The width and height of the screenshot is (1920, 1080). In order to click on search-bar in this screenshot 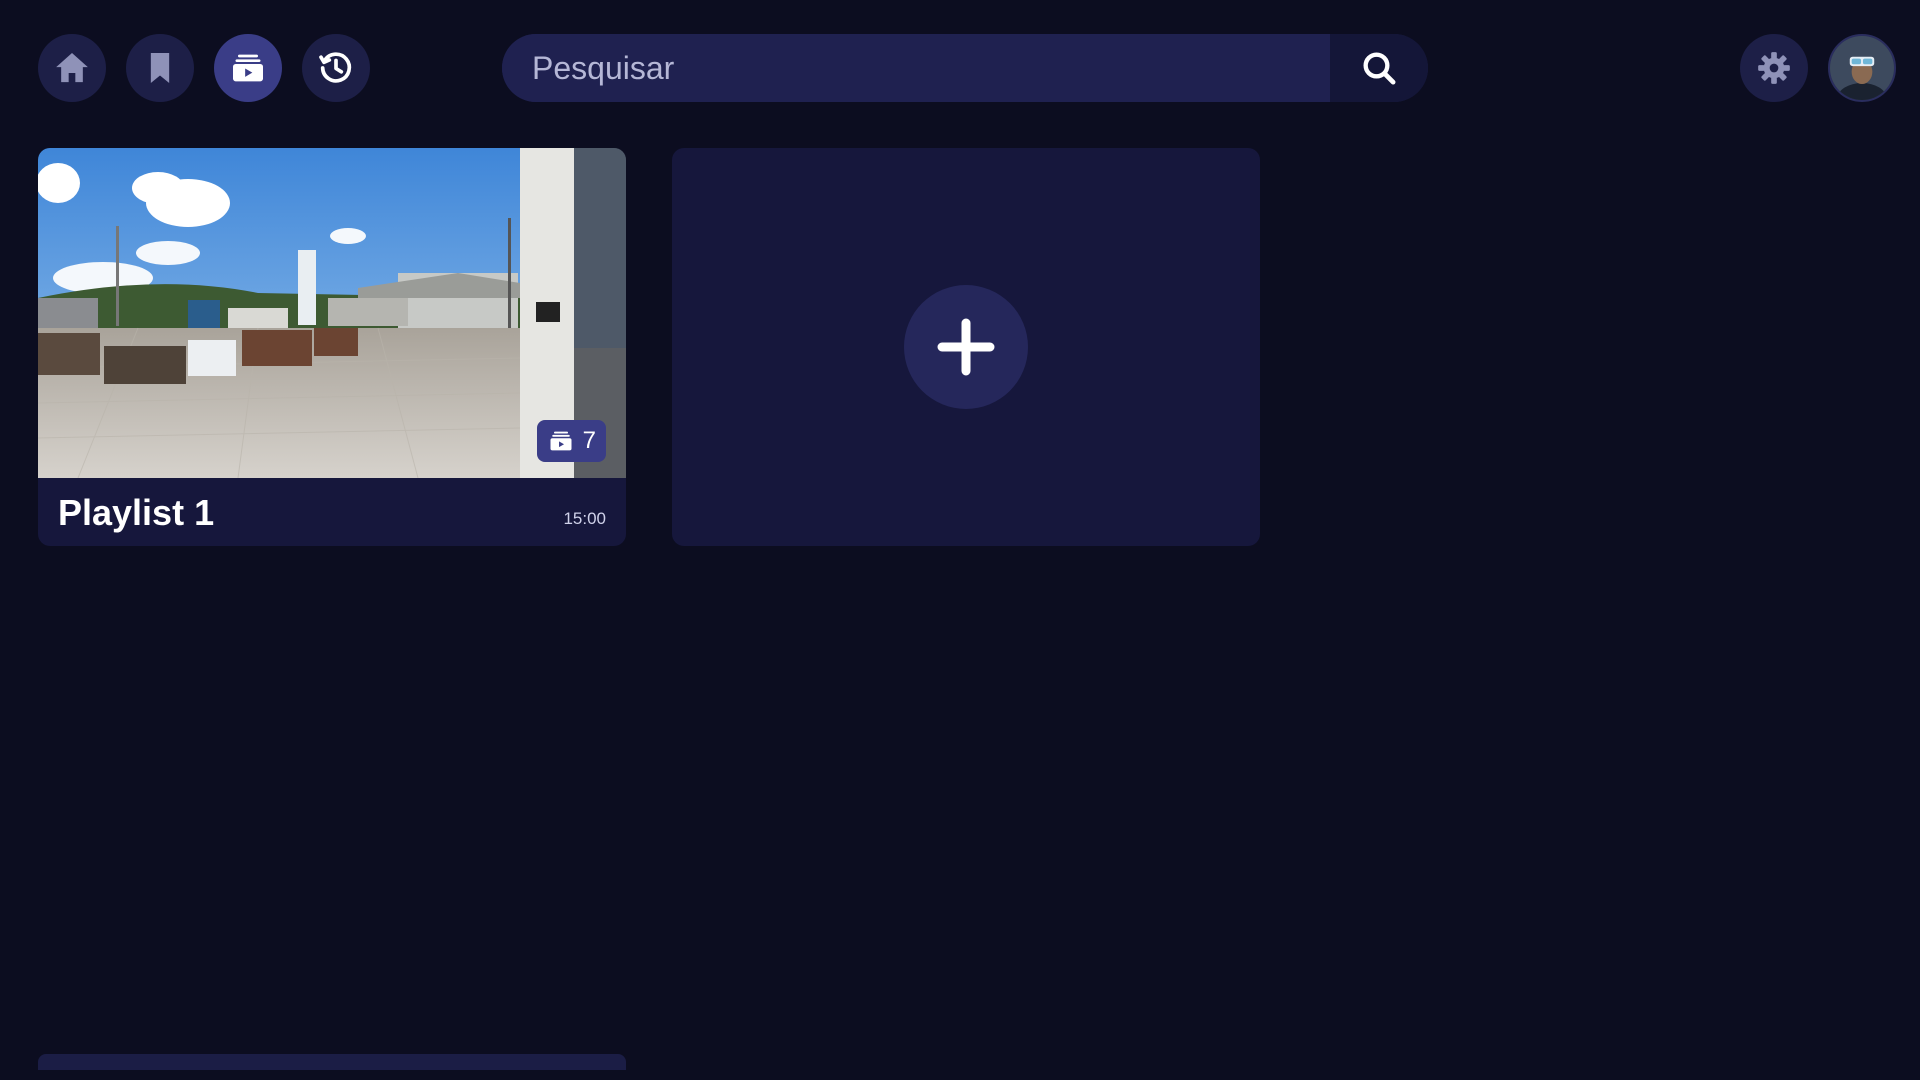, I will do `click(965, 68)`.